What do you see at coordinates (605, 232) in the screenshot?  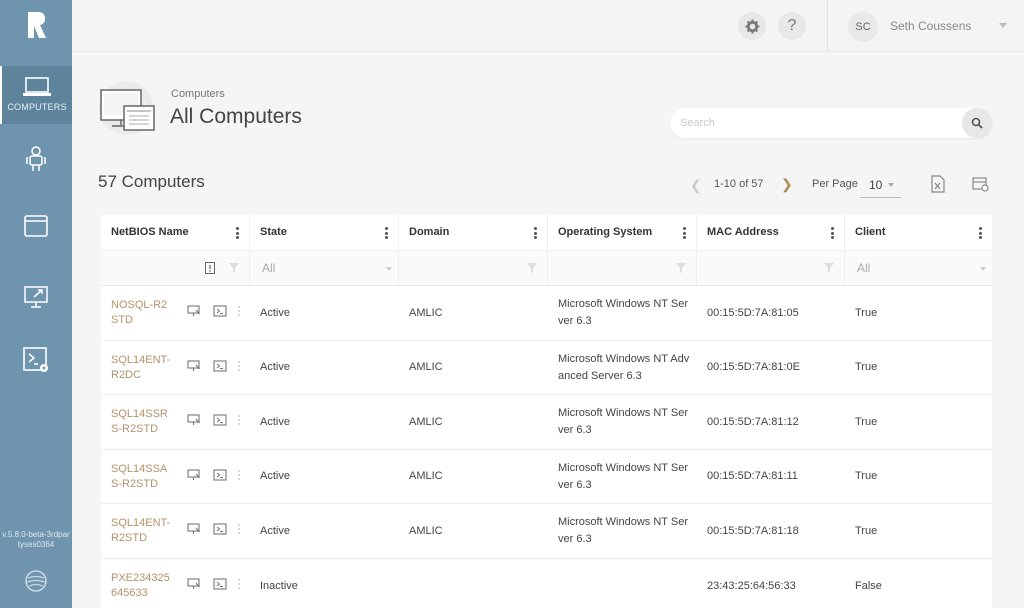 I see `column-header-label: Operating System` at bounding box center [605, 232].